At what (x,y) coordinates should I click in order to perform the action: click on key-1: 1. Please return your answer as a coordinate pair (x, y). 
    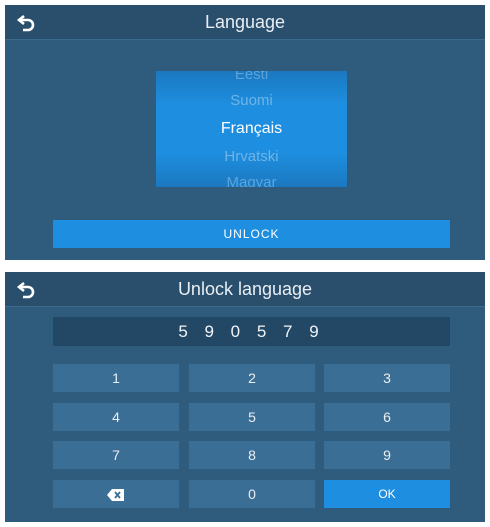
    Looking at the image, I should click on (116, 378).